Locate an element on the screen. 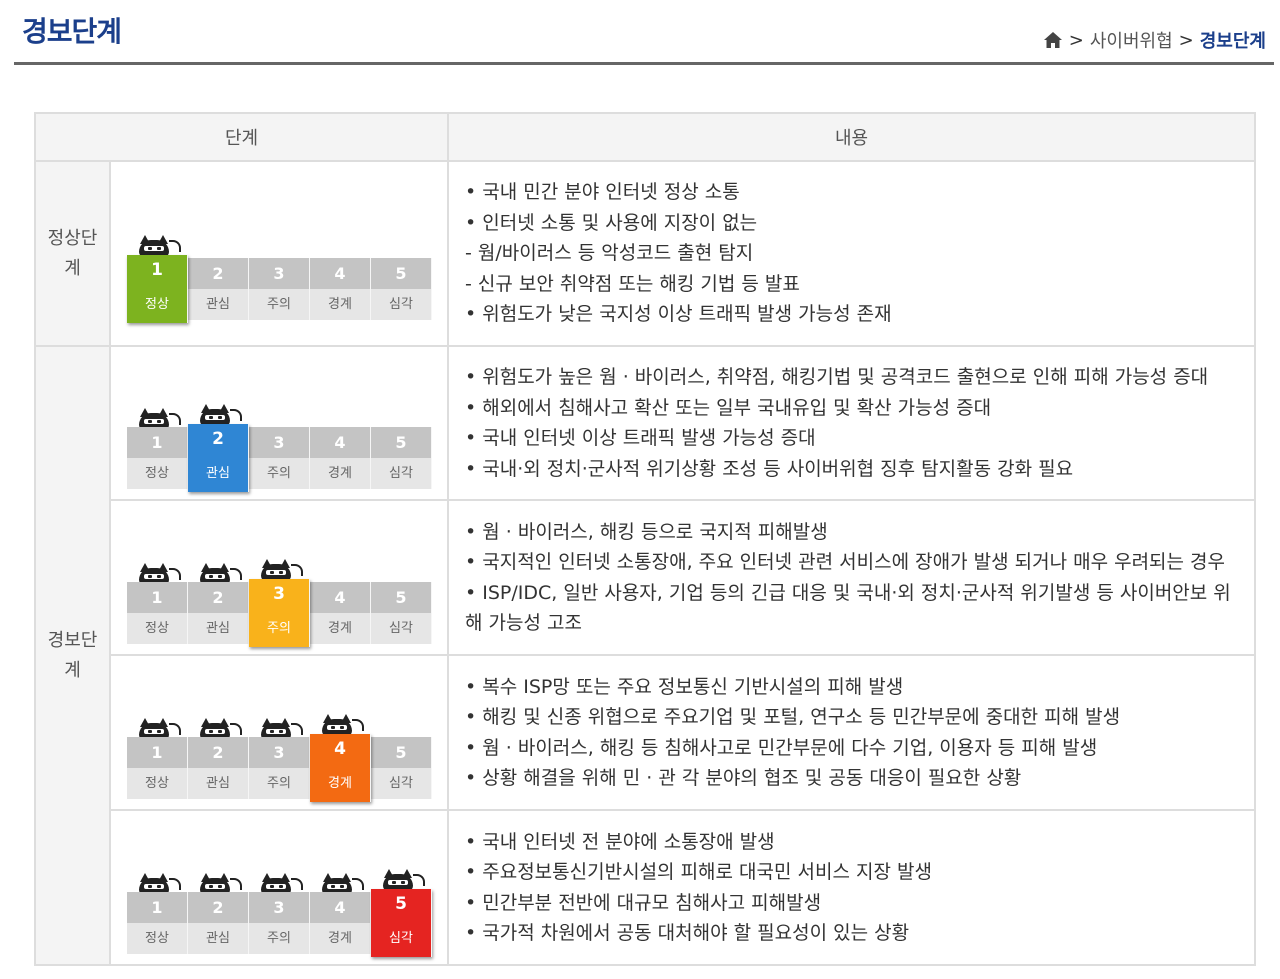 This screenshot has width=1280, height=979. title-divider is located at coordinates (644, 63).